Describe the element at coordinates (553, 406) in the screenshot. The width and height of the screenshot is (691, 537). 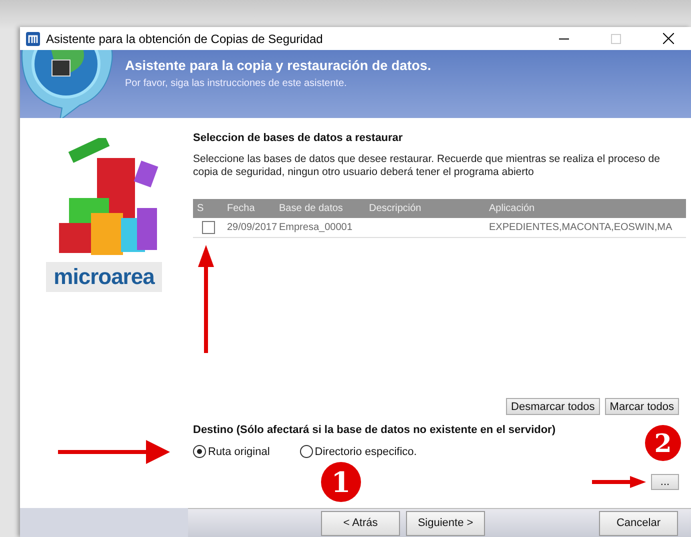
I see `unmark-all-button: Desmarcar todos` at that location.